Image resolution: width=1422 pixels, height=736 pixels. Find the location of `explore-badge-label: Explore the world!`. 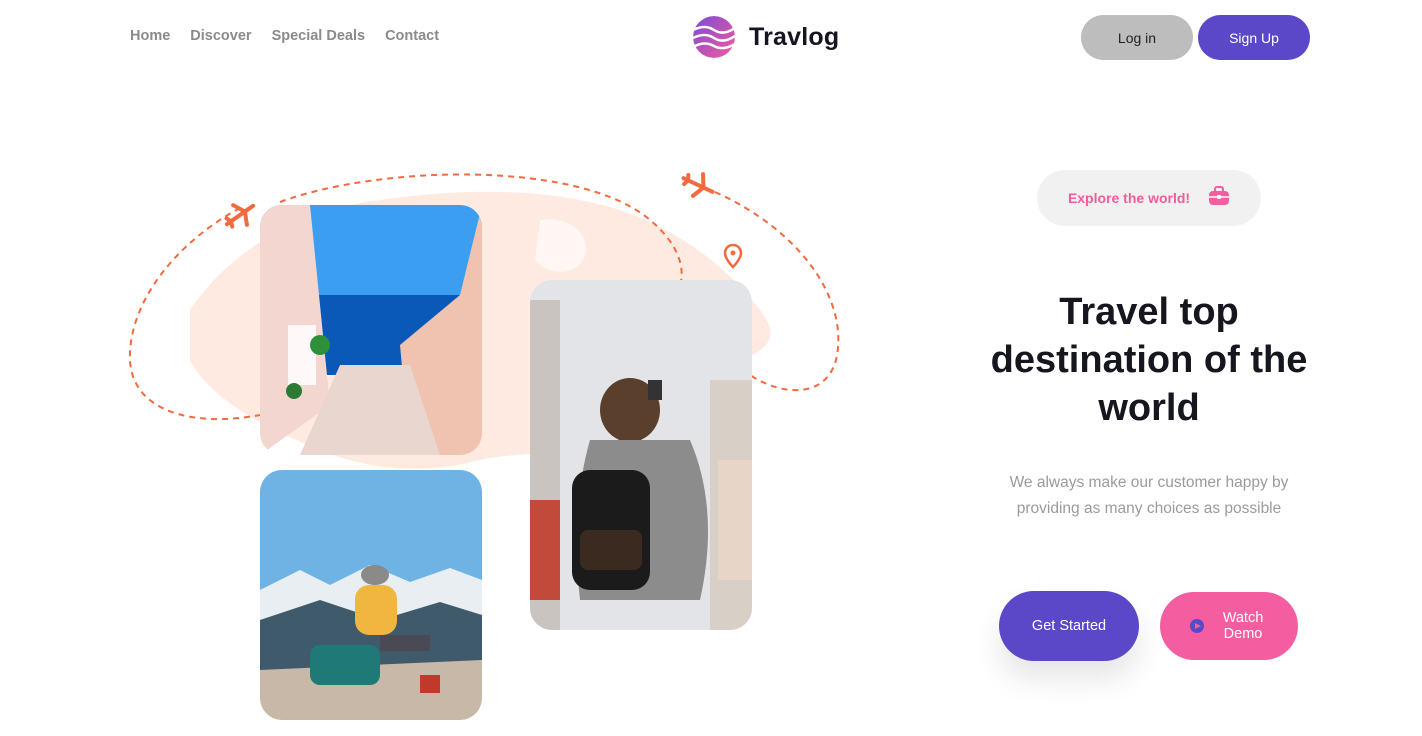

explore-badge-label: Explore the world! is located at coordinates (1129, 198).